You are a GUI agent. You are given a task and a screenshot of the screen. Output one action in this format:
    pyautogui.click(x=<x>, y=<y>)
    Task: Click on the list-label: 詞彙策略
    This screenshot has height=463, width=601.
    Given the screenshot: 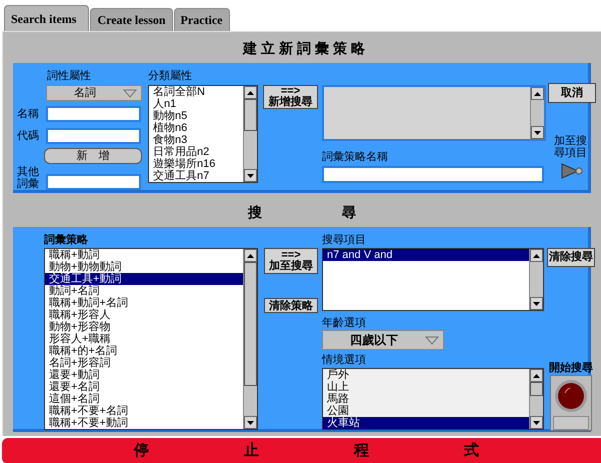 What is the action you would take?
    pyautogui.click(x=66, y=240)
    